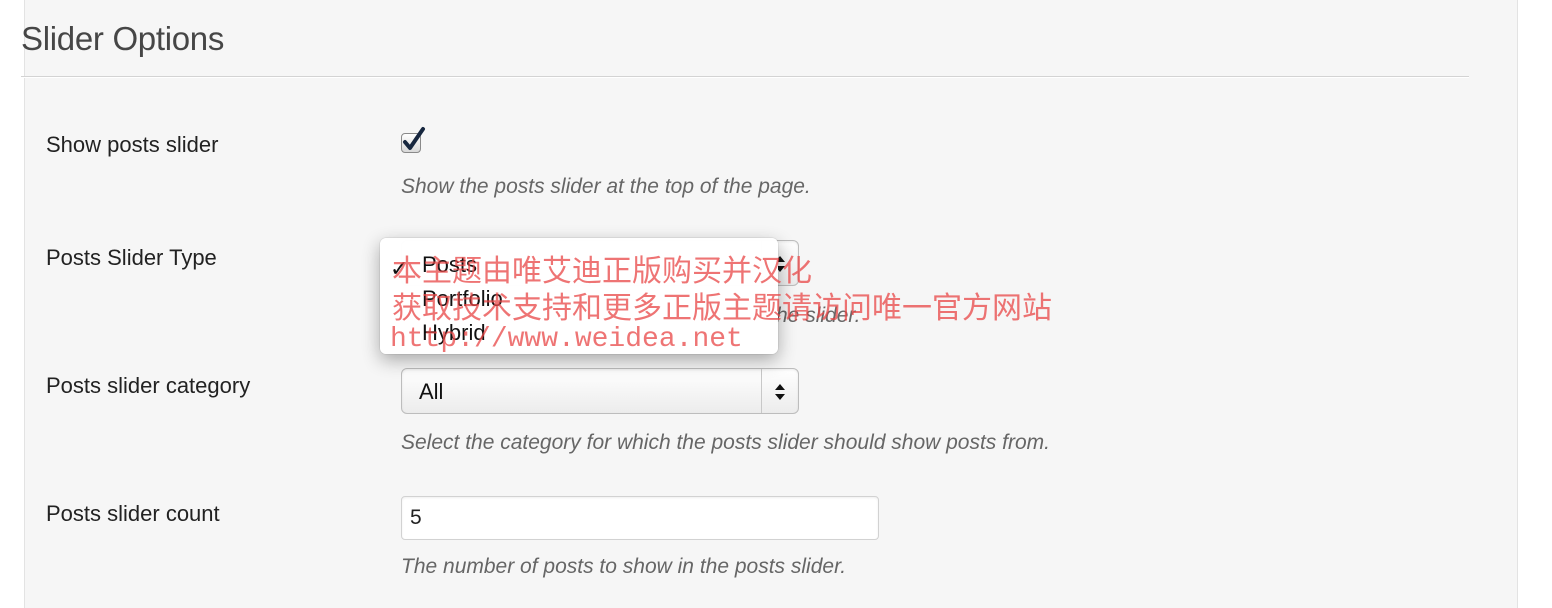  What do you see at coordinates (454, 333) in the screenshot?
I see `menu-item-hybrid: Hybrid` at bounding box center [454, 333].